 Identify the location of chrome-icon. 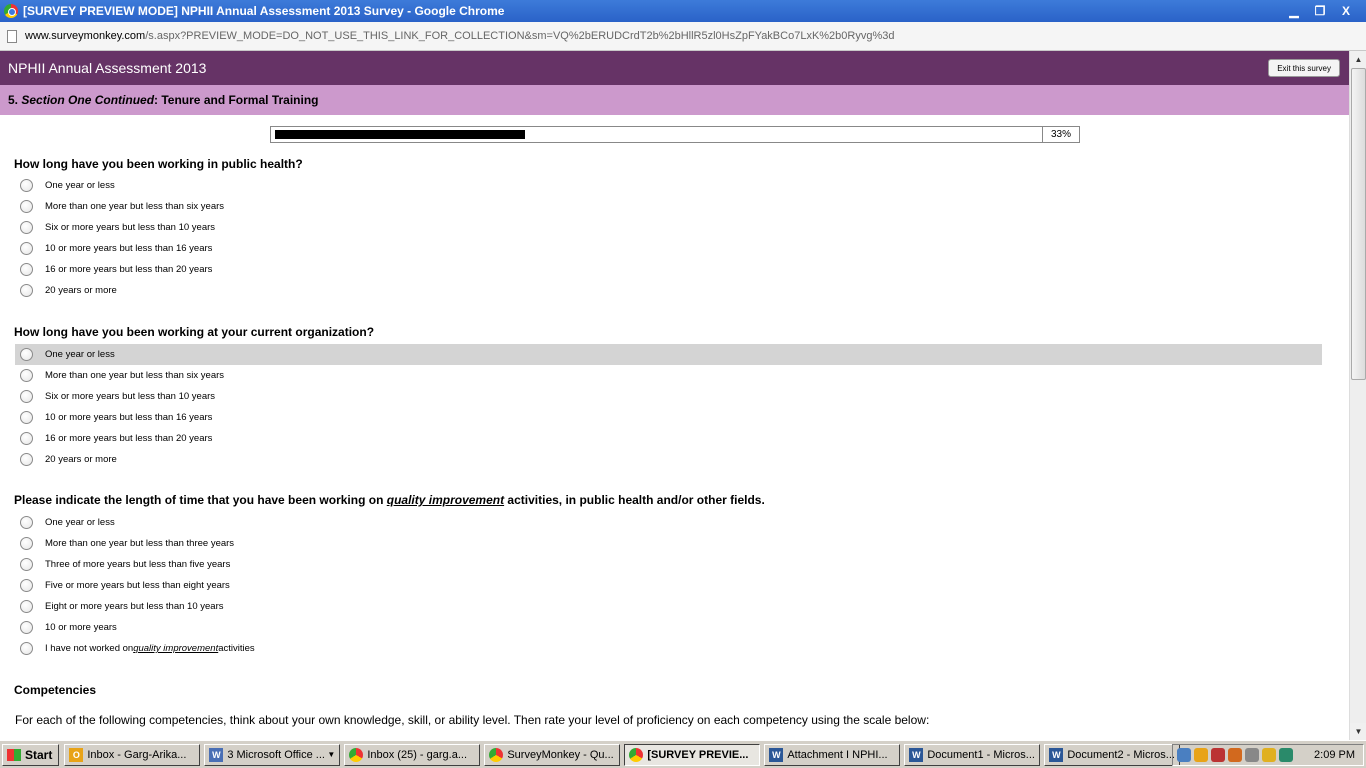
(11, 11).